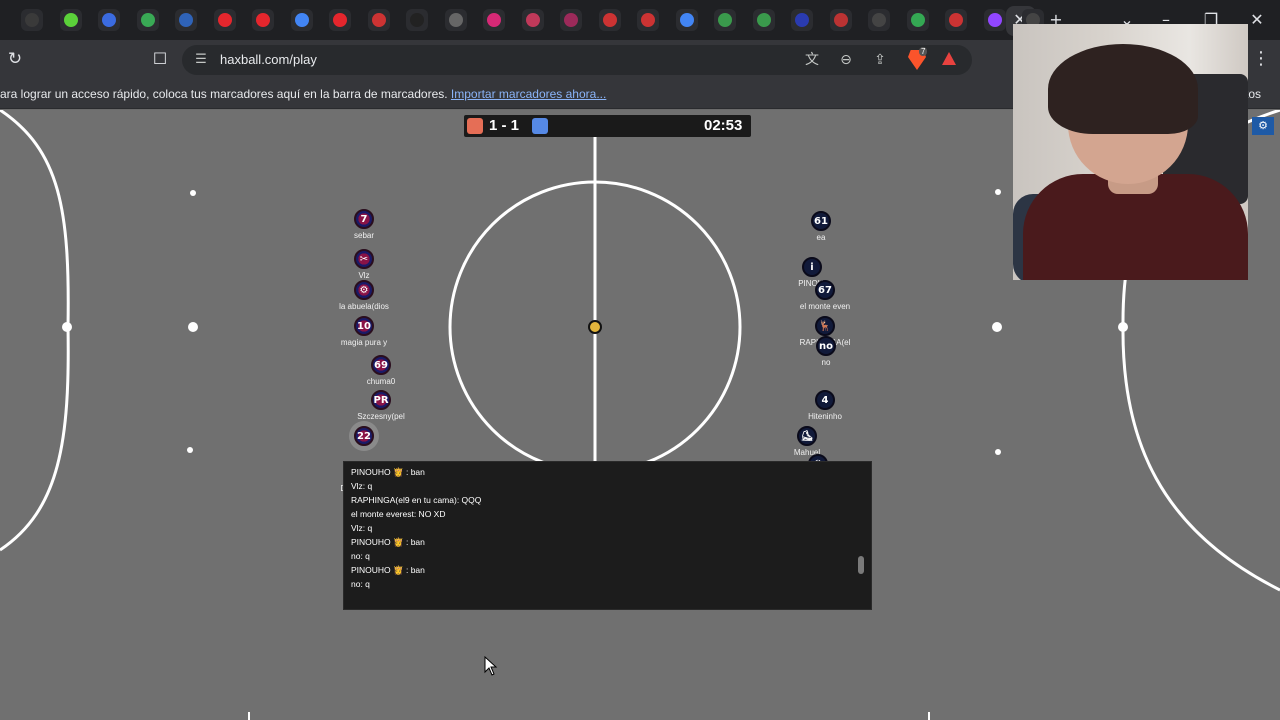 The width and height of the screenshot is (1280, 720). I want to click on player-name: Szczesny(pel, so click(381, 416).